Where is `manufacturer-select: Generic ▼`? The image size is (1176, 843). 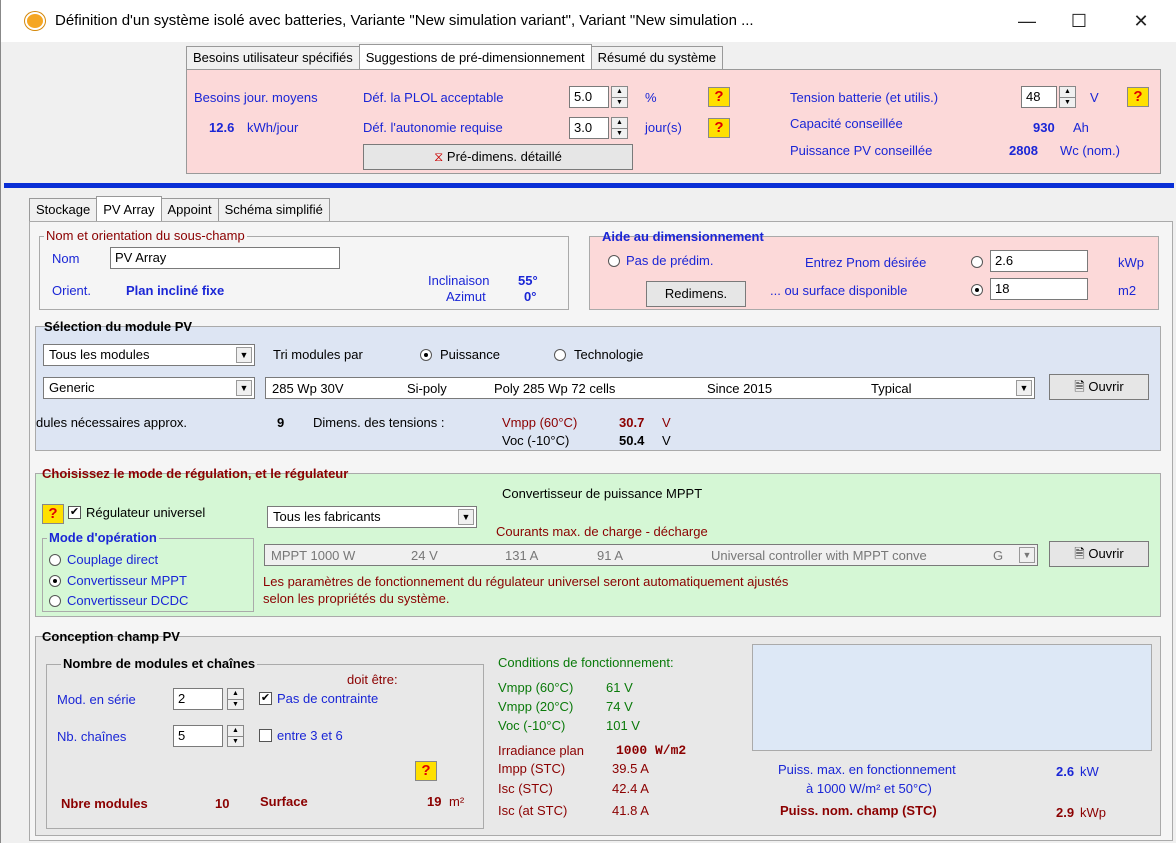 manufacturer-select: Generic ▼ is located at coordinates (149, 388).